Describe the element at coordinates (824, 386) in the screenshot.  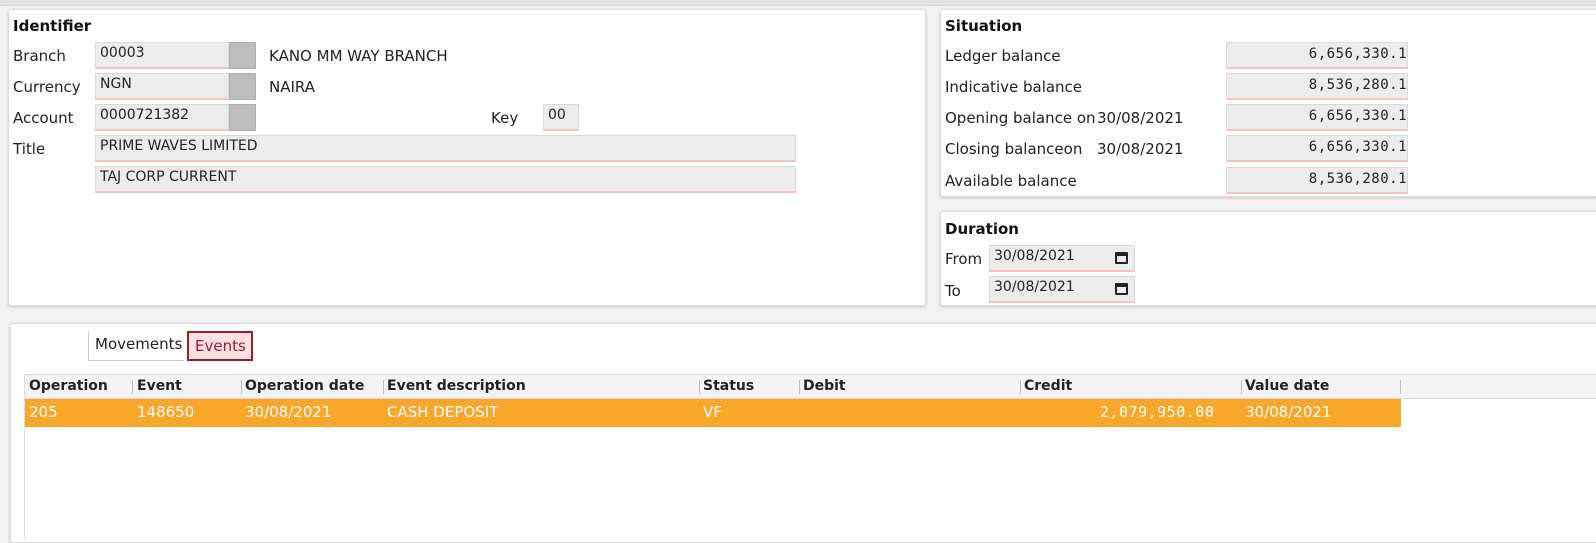
I see `column-header-debit: Debit` at that location.